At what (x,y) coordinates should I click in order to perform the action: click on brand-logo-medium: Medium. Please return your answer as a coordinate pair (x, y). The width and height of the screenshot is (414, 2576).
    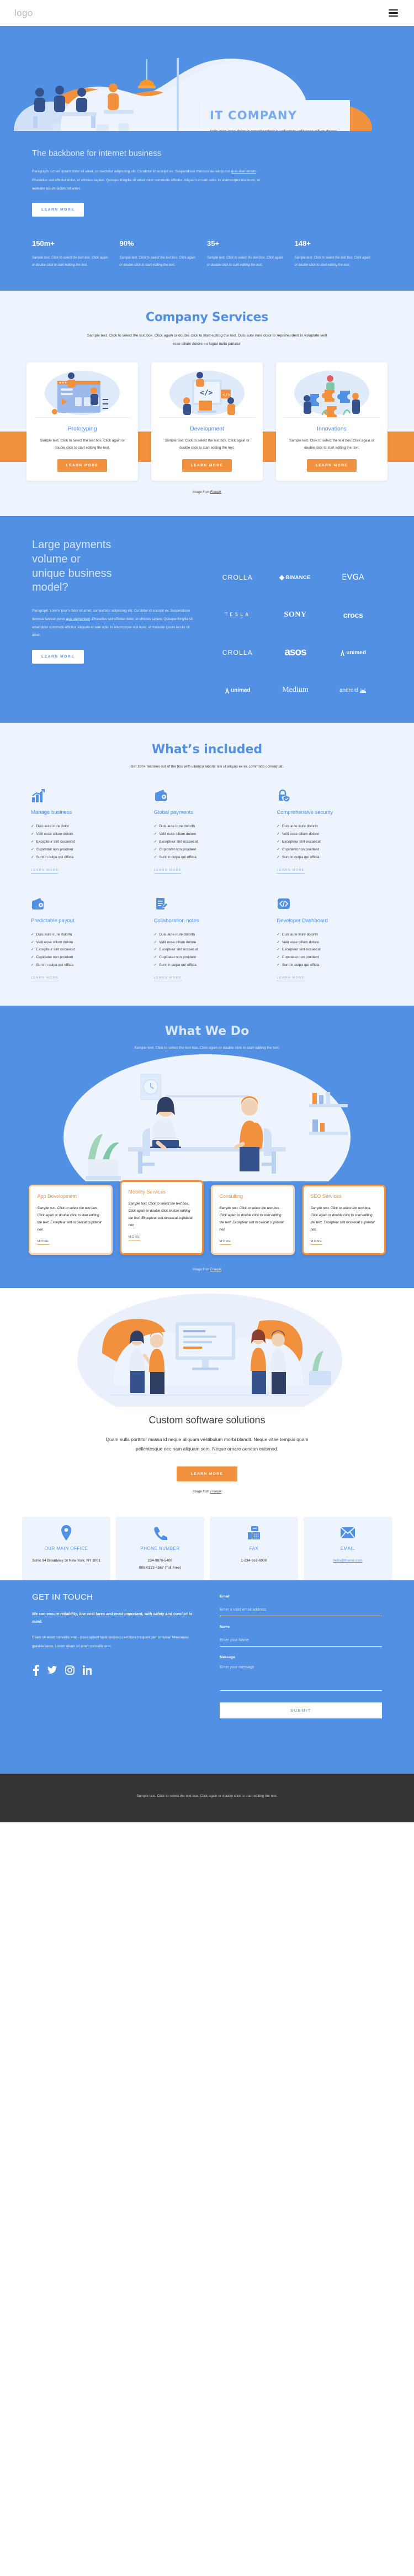
    Looking at the image, I should click on (296, 690).